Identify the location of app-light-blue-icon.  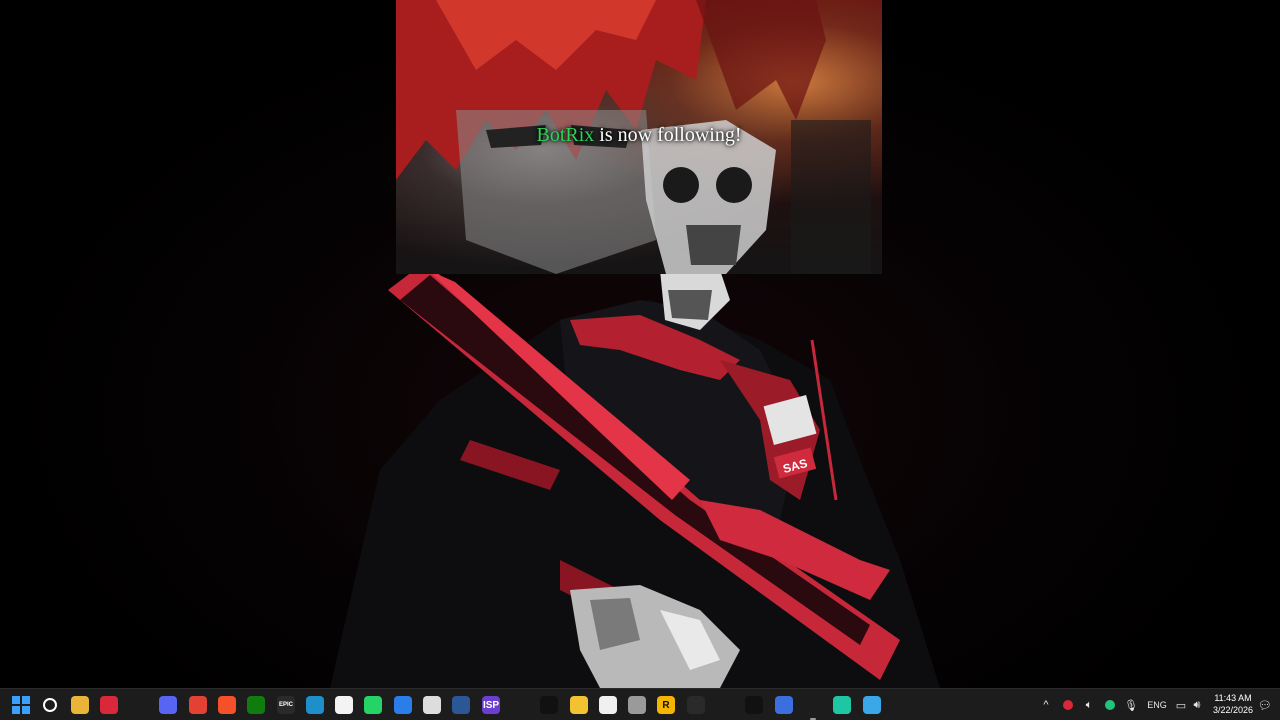
(872, 705).